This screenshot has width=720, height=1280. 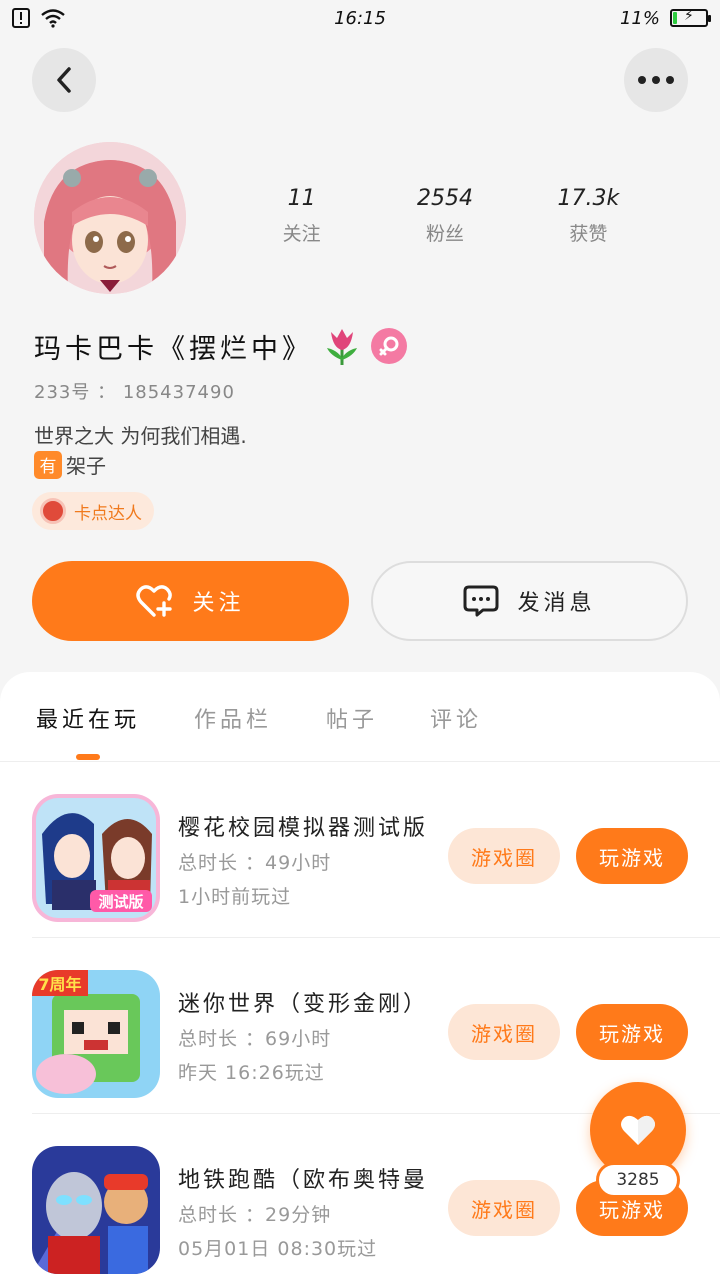 I want to click on badge-icon, so click(x=53, y=511).